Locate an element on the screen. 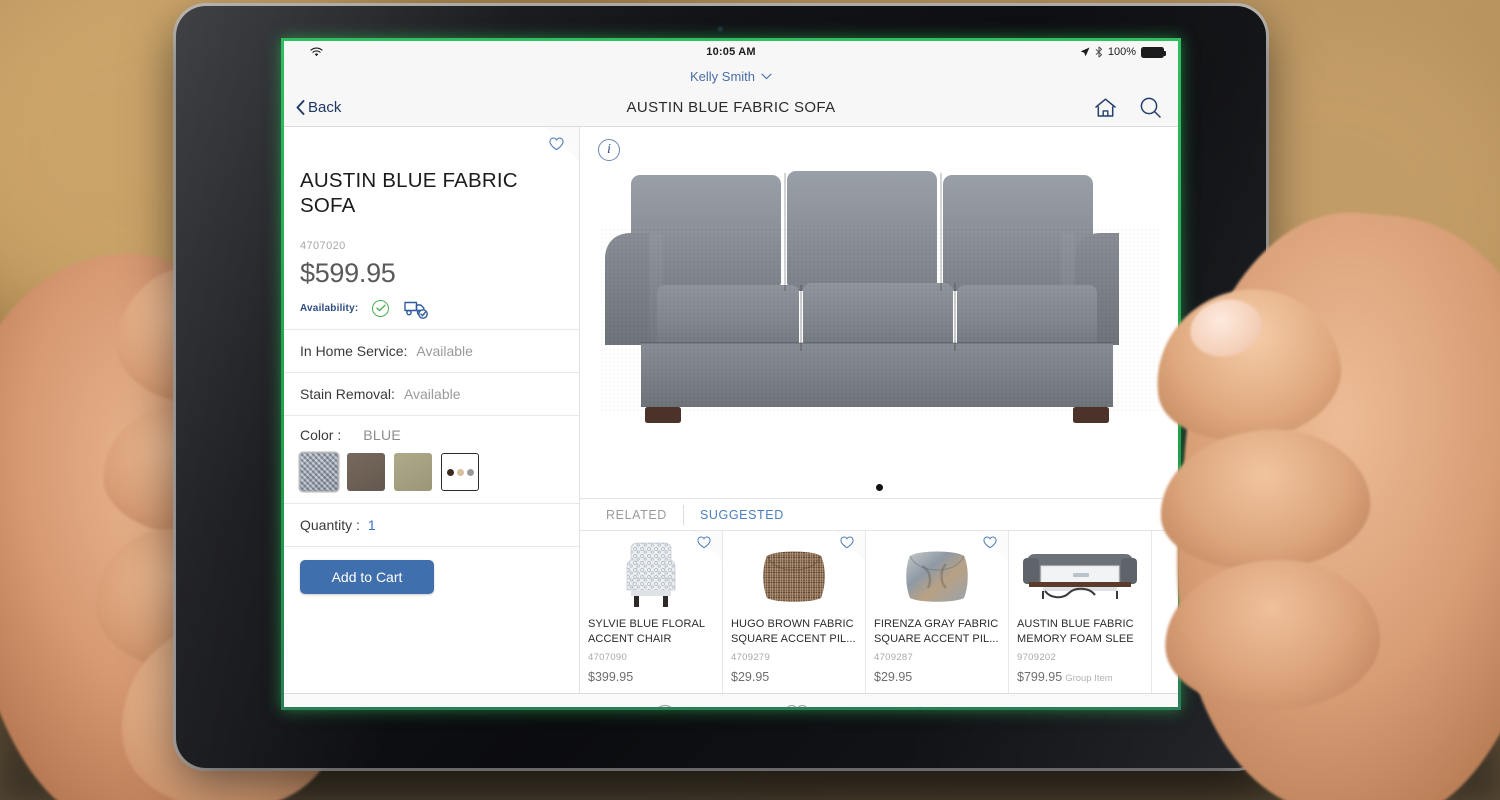 This screenshot has width=1500, height=800. color-value: BLUE is located at coordinates (382, 435).